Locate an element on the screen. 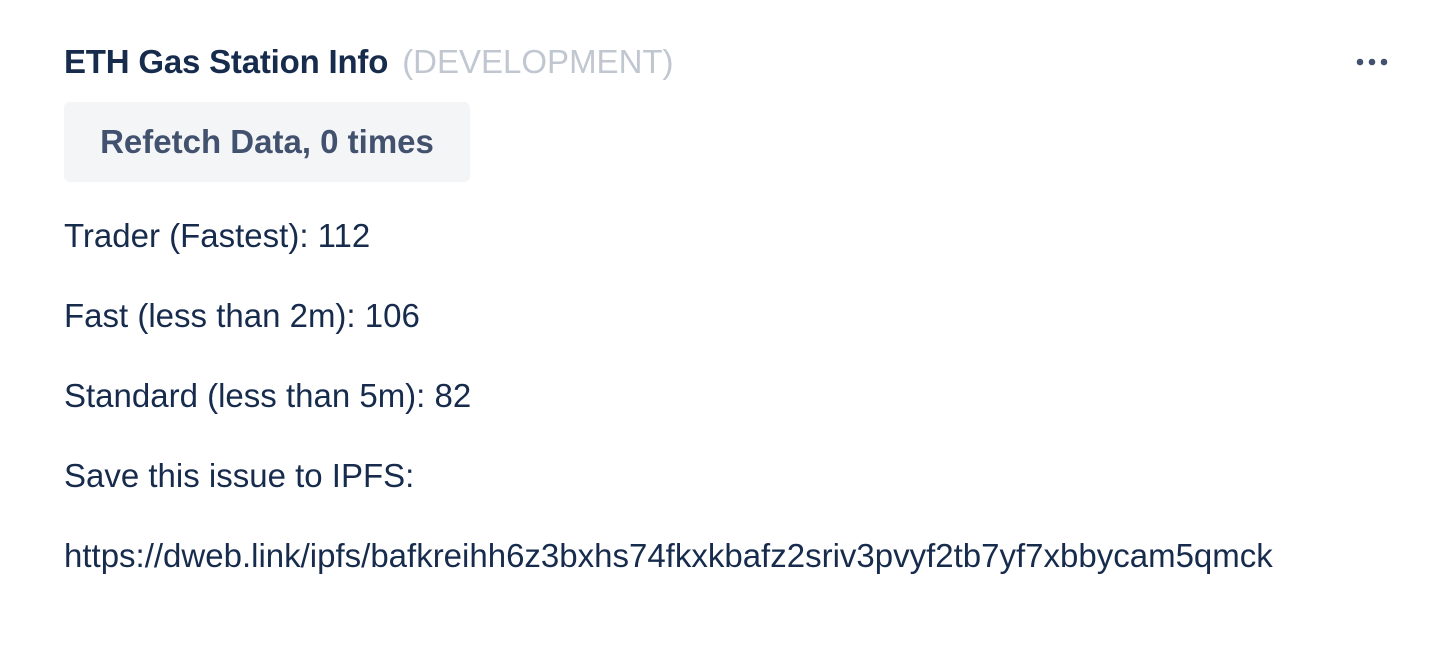  more-options-button is located at coordinates (1372, 62).